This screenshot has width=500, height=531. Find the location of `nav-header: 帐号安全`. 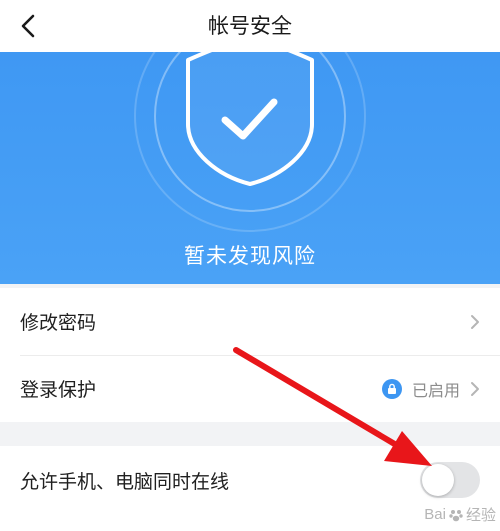

nav-header: 帐号安全 is located at coordinates (250, 26).